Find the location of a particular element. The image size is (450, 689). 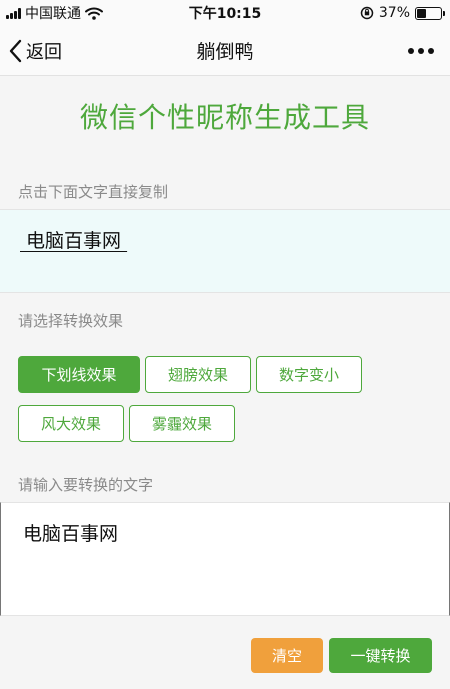

effect-underline-button: 下划线效果 is located at coordinates (79, 374).